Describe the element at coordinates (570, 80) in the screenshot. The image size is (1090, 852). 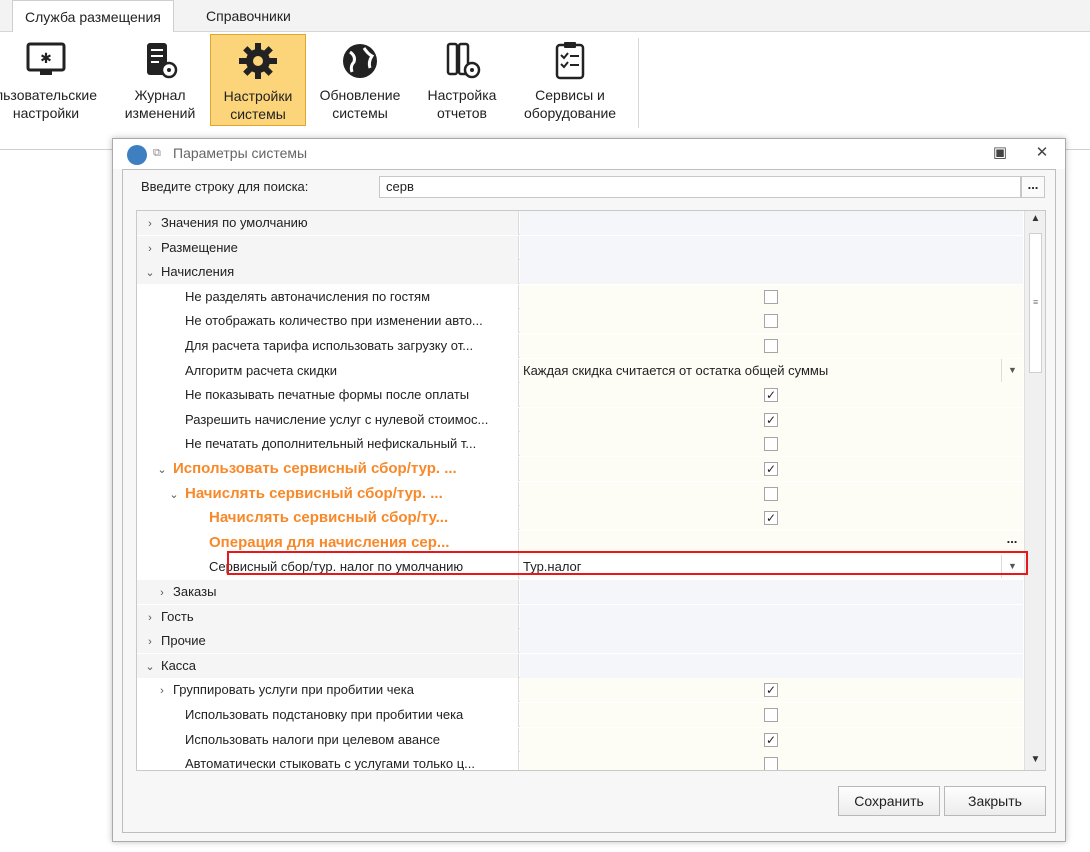
I see `services-equipment-button: Сервисы и оборудование` at that location.